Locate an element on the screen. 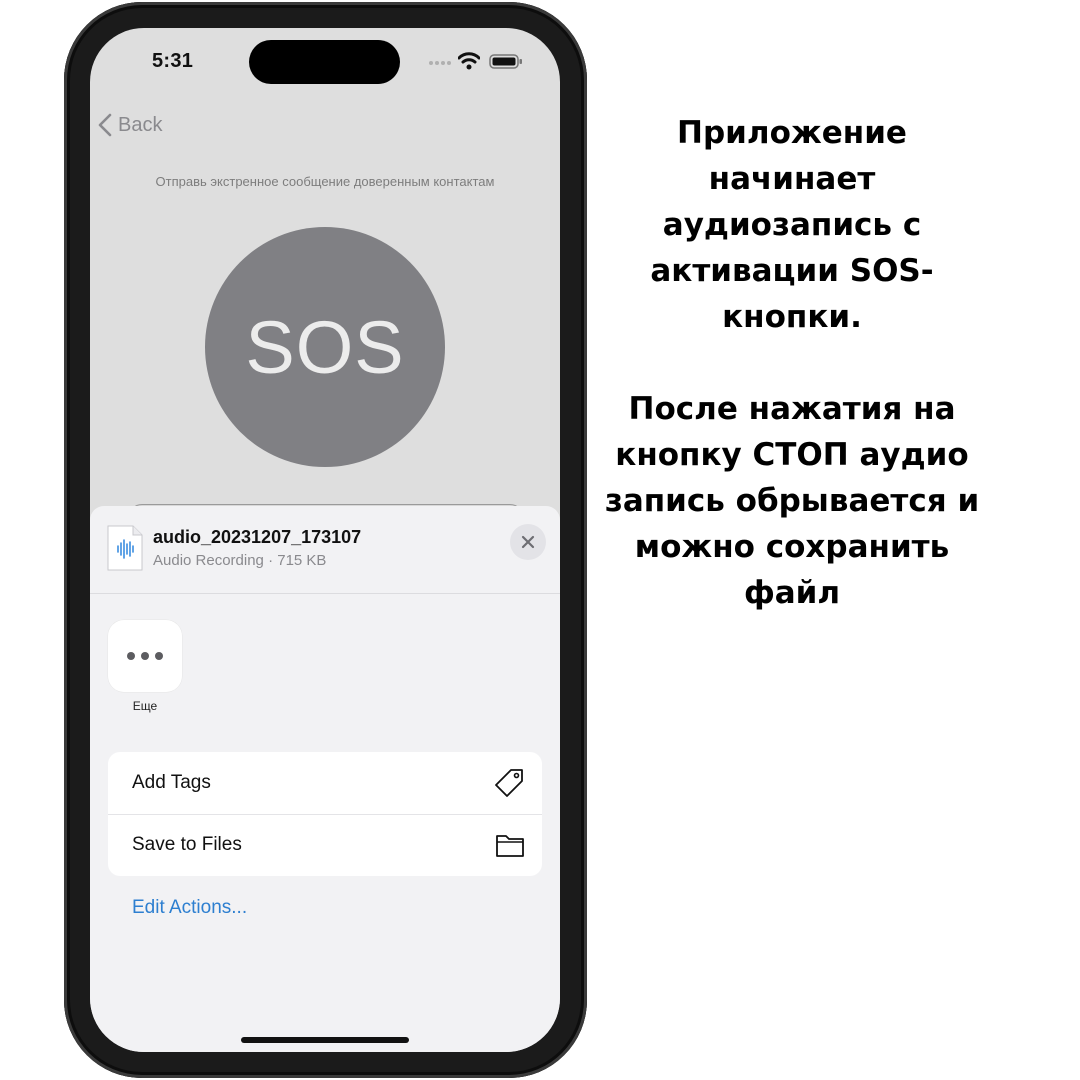 The height and width of the screenshot is (1080, 1080). close-button is located at coordinates (528, 542).